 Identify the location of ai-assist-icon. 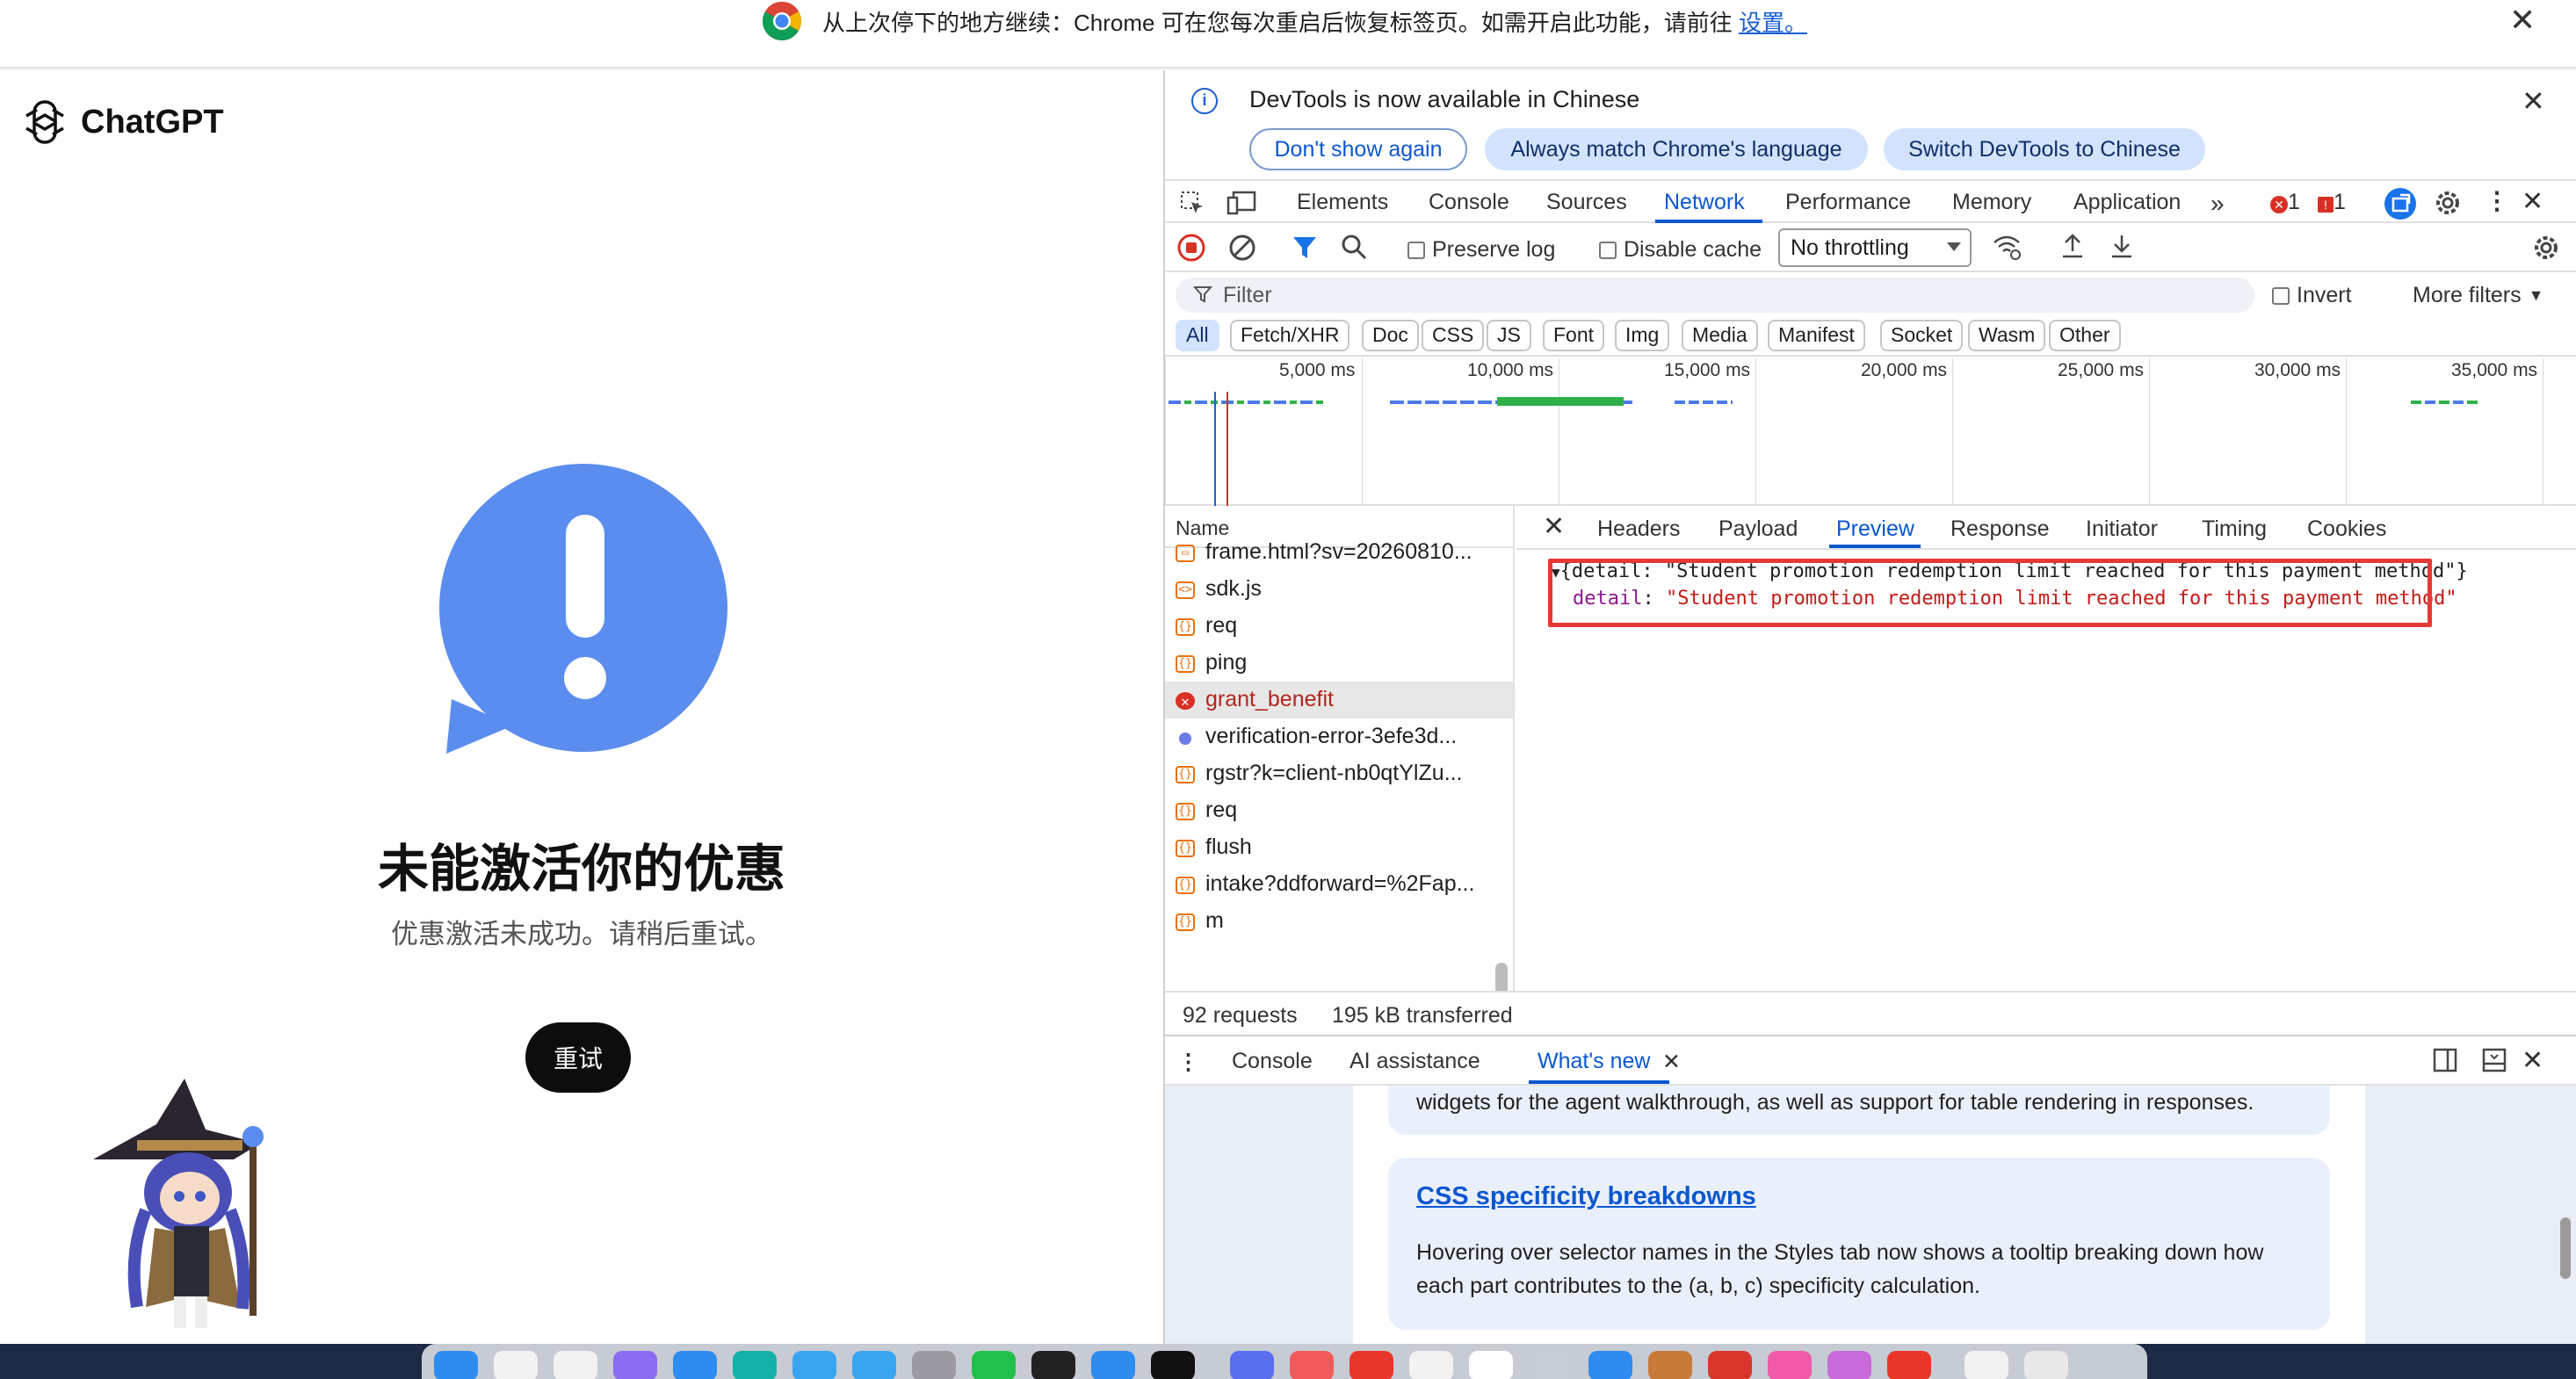
(2400, 204).